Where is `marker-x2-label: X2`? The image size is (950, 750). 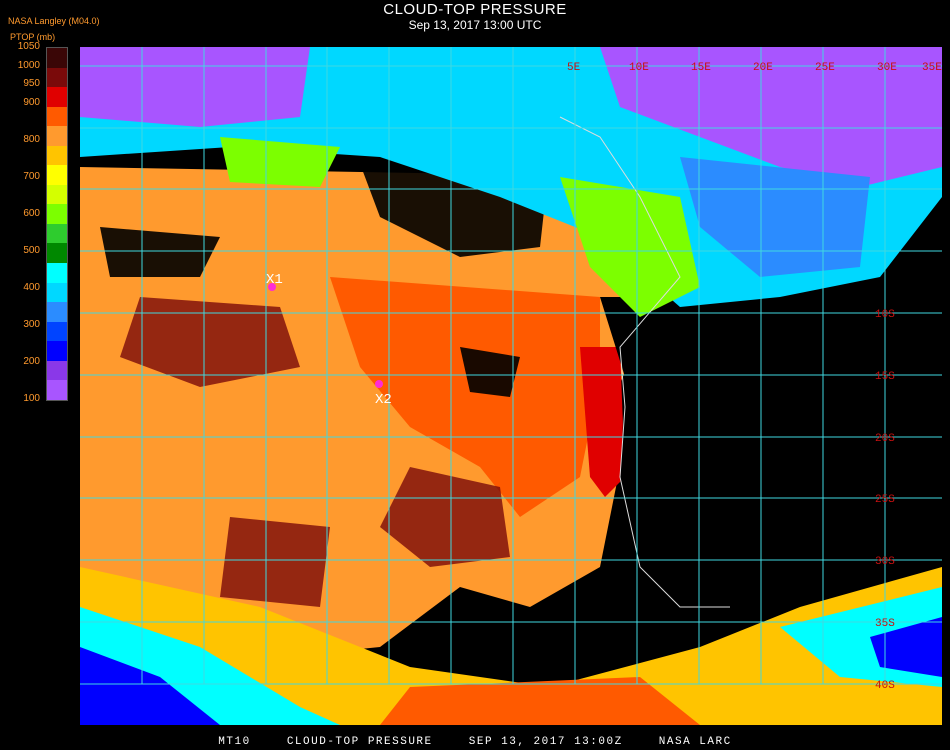 marker-x2-label: X2 is located at coordinates (383, 400).